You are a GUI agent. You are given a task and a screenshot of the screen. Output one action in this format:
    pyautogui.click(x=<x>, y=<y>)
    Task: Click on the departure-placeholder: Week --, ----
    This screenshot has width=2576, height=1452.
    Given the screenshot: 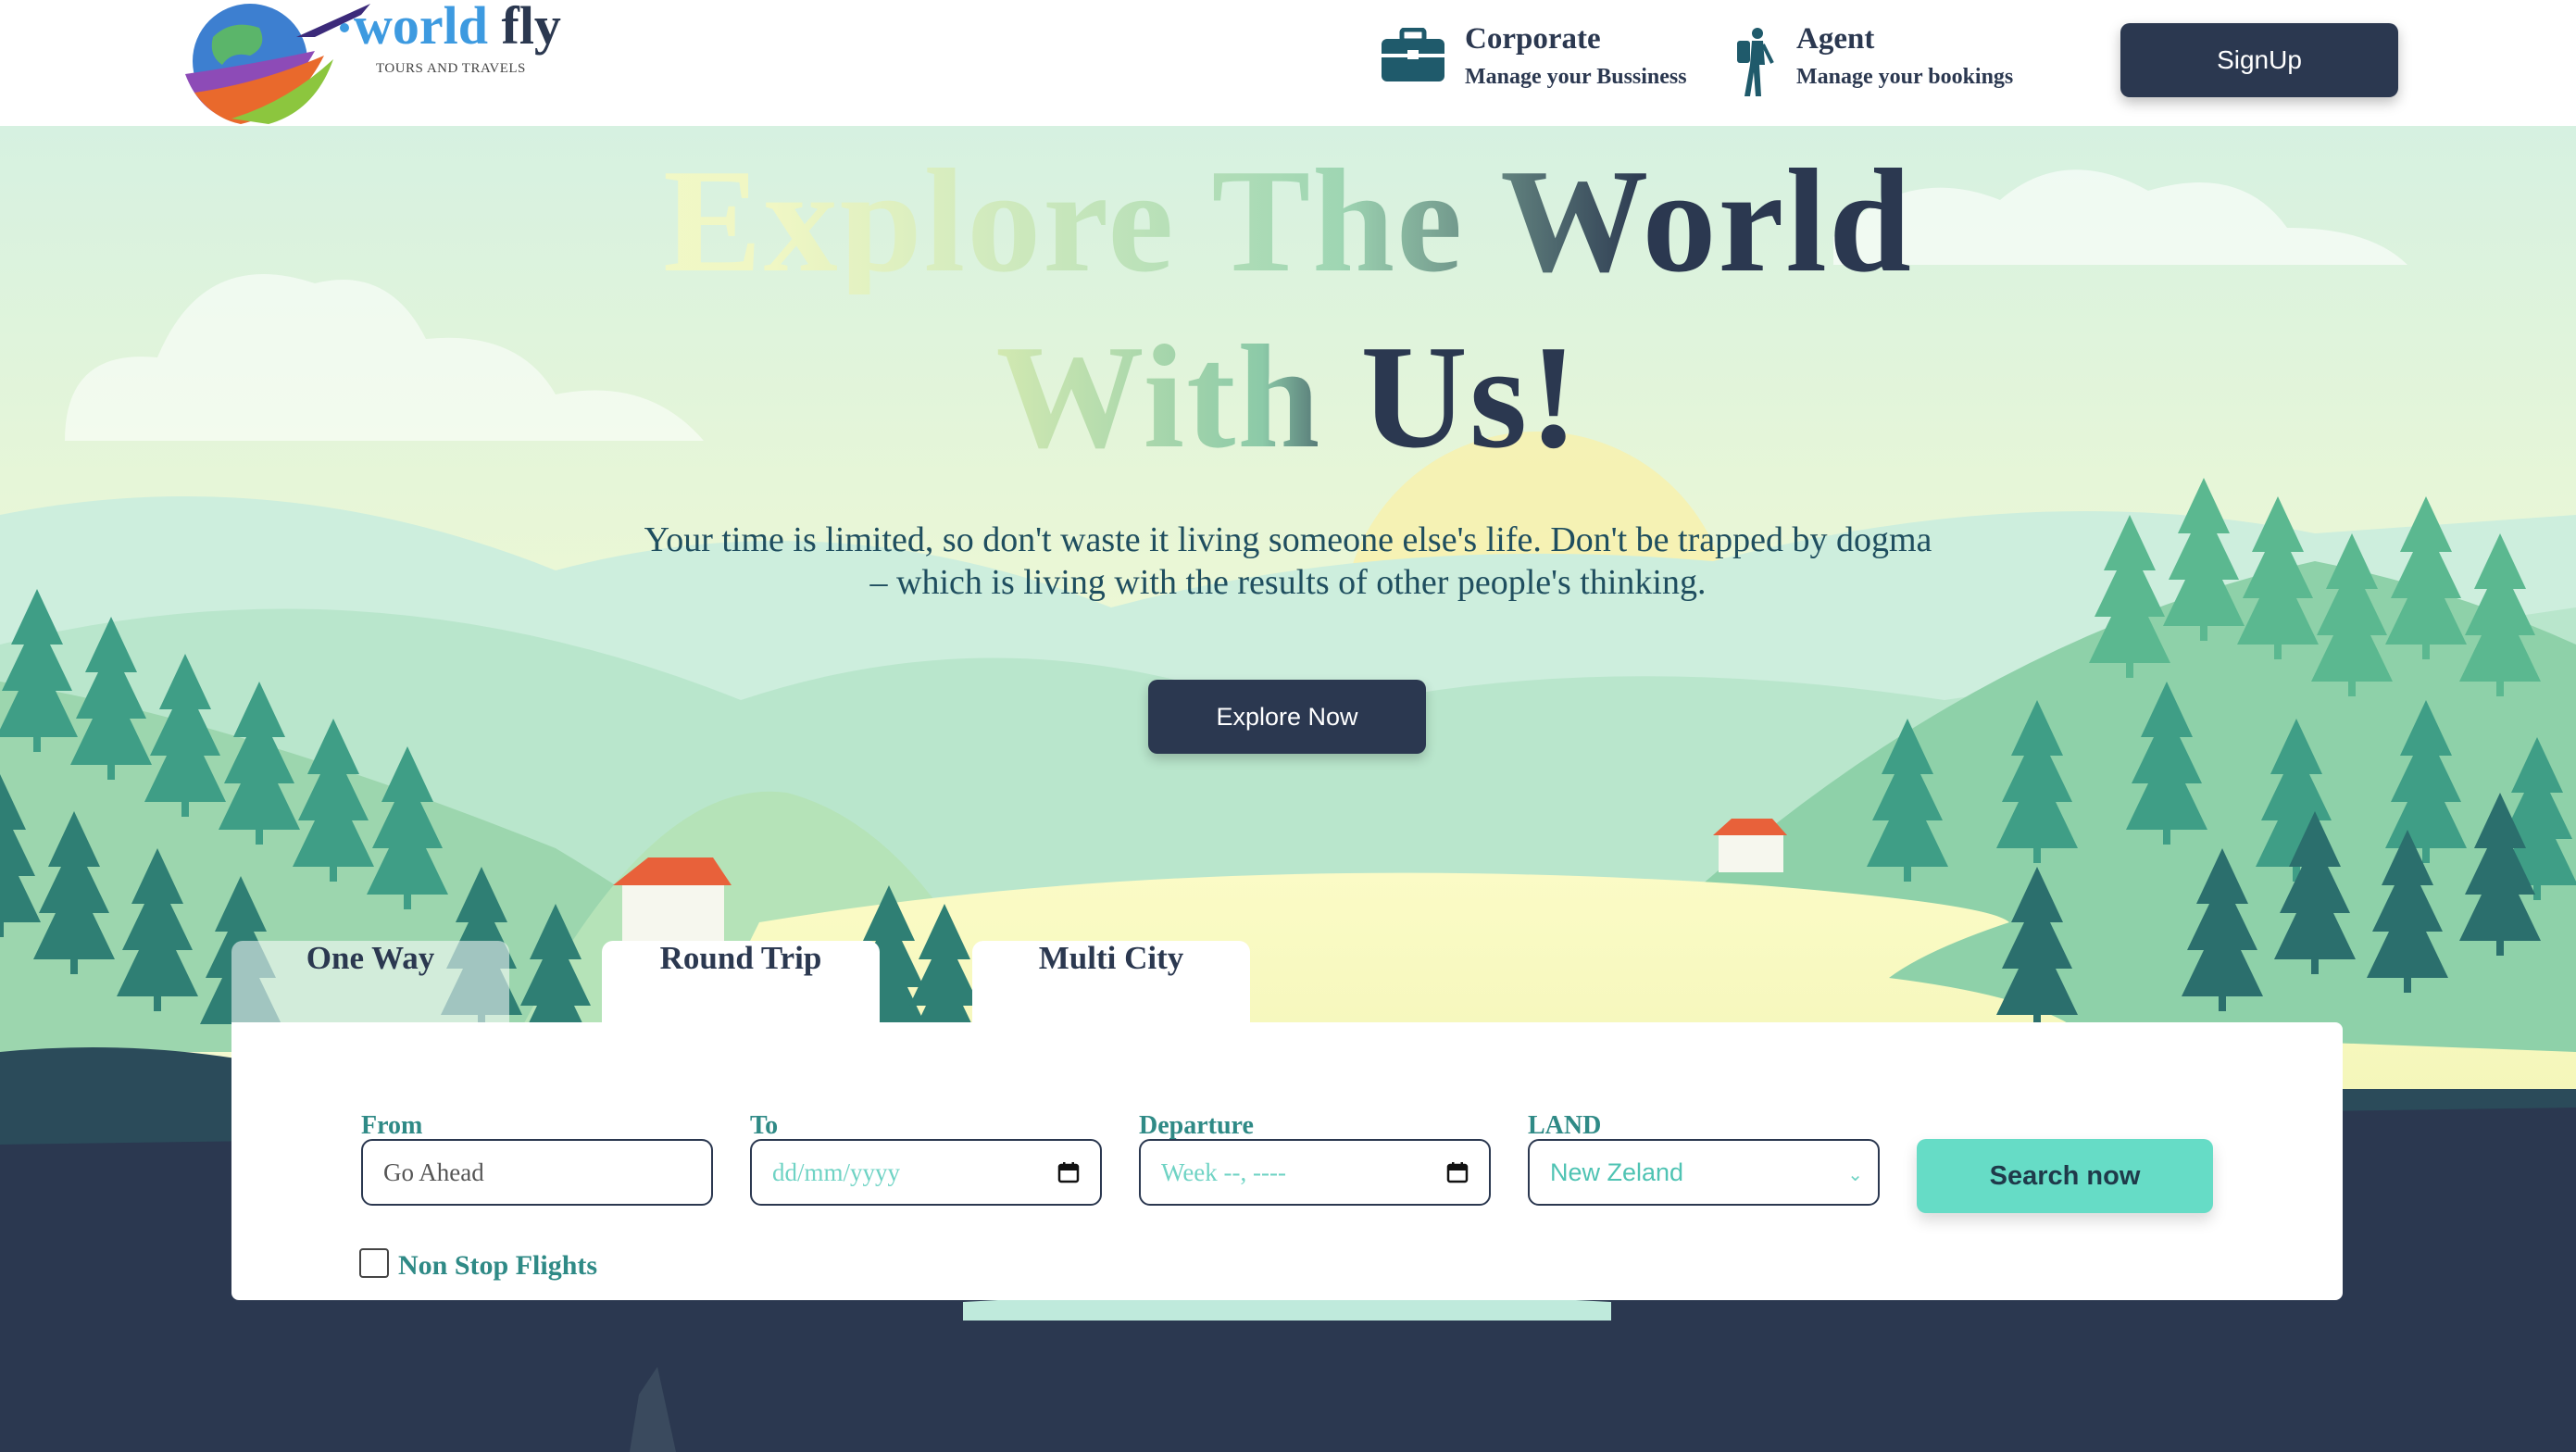 What is the action you would take?
    pyautogui.click(x=1223, y=1172)
    